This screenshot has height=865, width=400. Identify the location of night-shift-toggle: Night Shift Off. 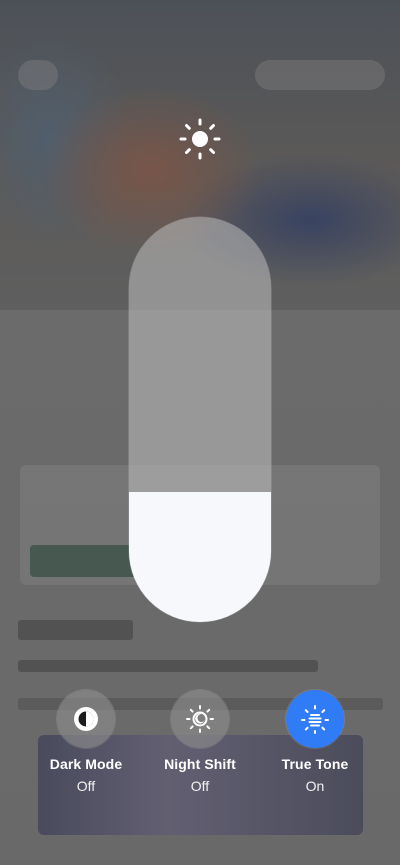
(200, 742).